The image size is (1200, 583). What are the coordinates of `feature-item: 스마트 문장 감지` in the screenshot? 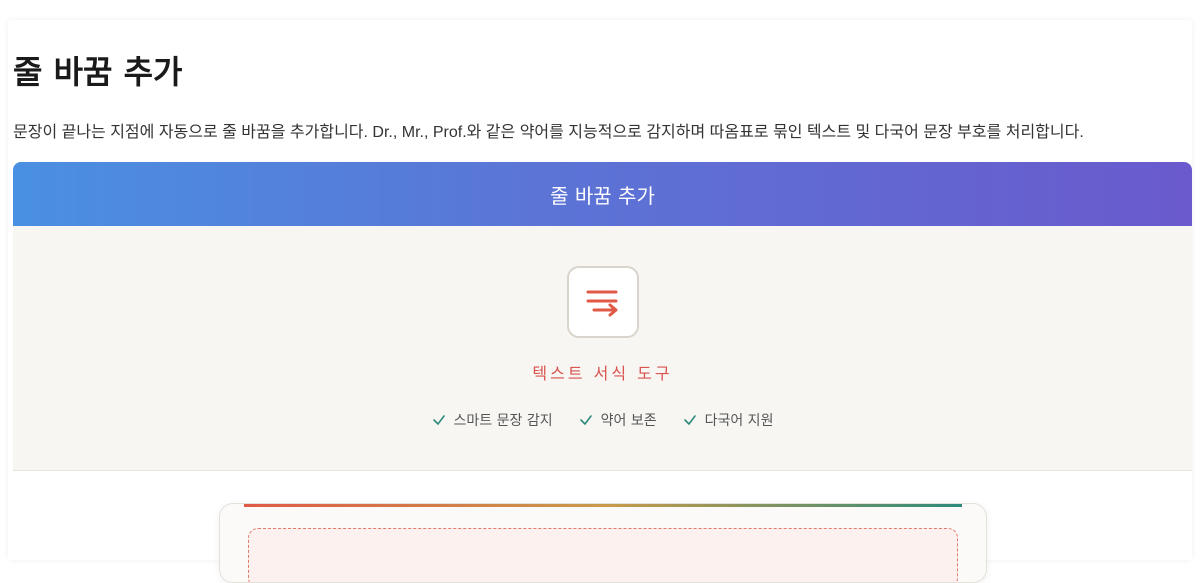 It's located at (492, 420).